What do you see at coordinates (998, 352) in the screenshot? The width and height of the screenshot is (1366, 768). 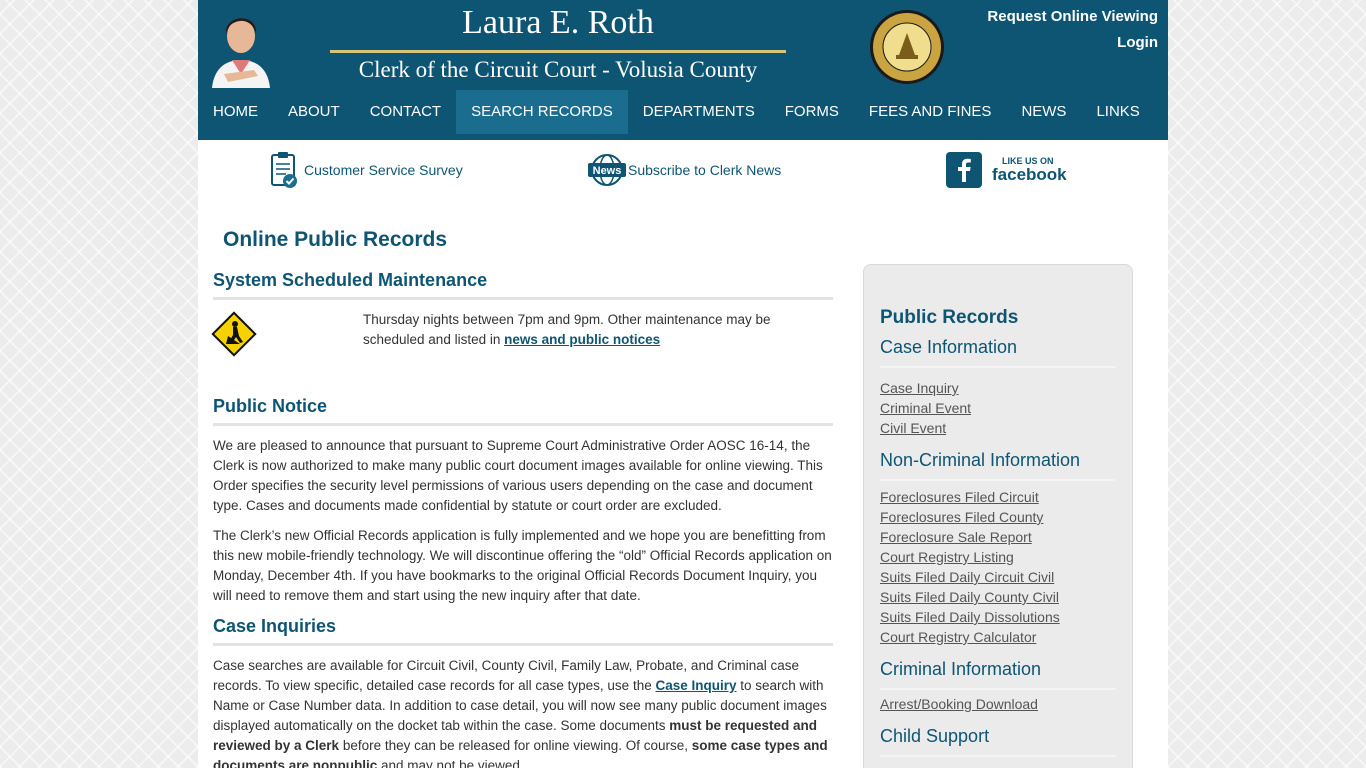 I see `sidebar-heading: Case Information` at bounding box center [998, 352].